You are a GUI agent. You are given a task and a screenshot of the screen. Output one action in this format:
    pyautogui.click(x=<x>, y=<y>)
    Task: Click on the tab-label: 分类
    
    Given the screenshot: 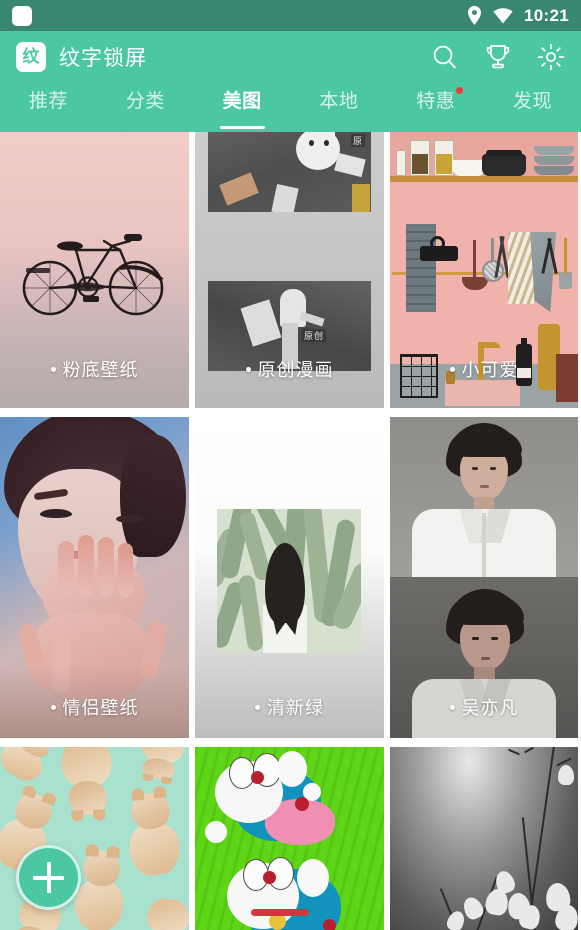 What is the action you would take?
    pyautogui.click(x=145, y=101)
    